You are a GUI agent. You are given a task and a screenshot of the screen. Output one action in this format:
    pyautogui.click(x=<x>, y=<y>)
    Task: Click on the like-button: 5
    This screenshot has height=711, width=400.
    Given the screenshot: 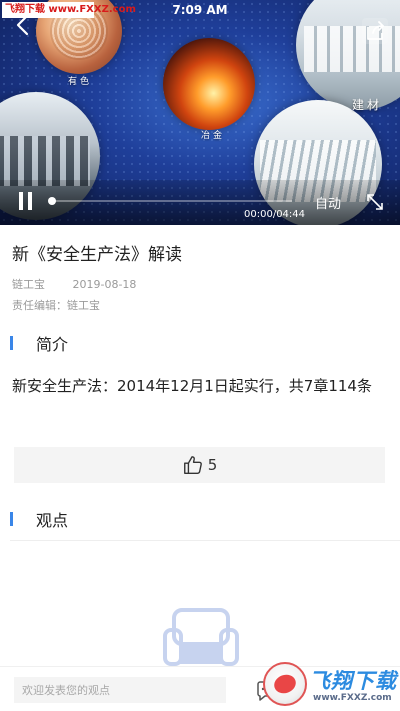 What is the action you would take?
    pyautogui.click(x=199, y=465)
    